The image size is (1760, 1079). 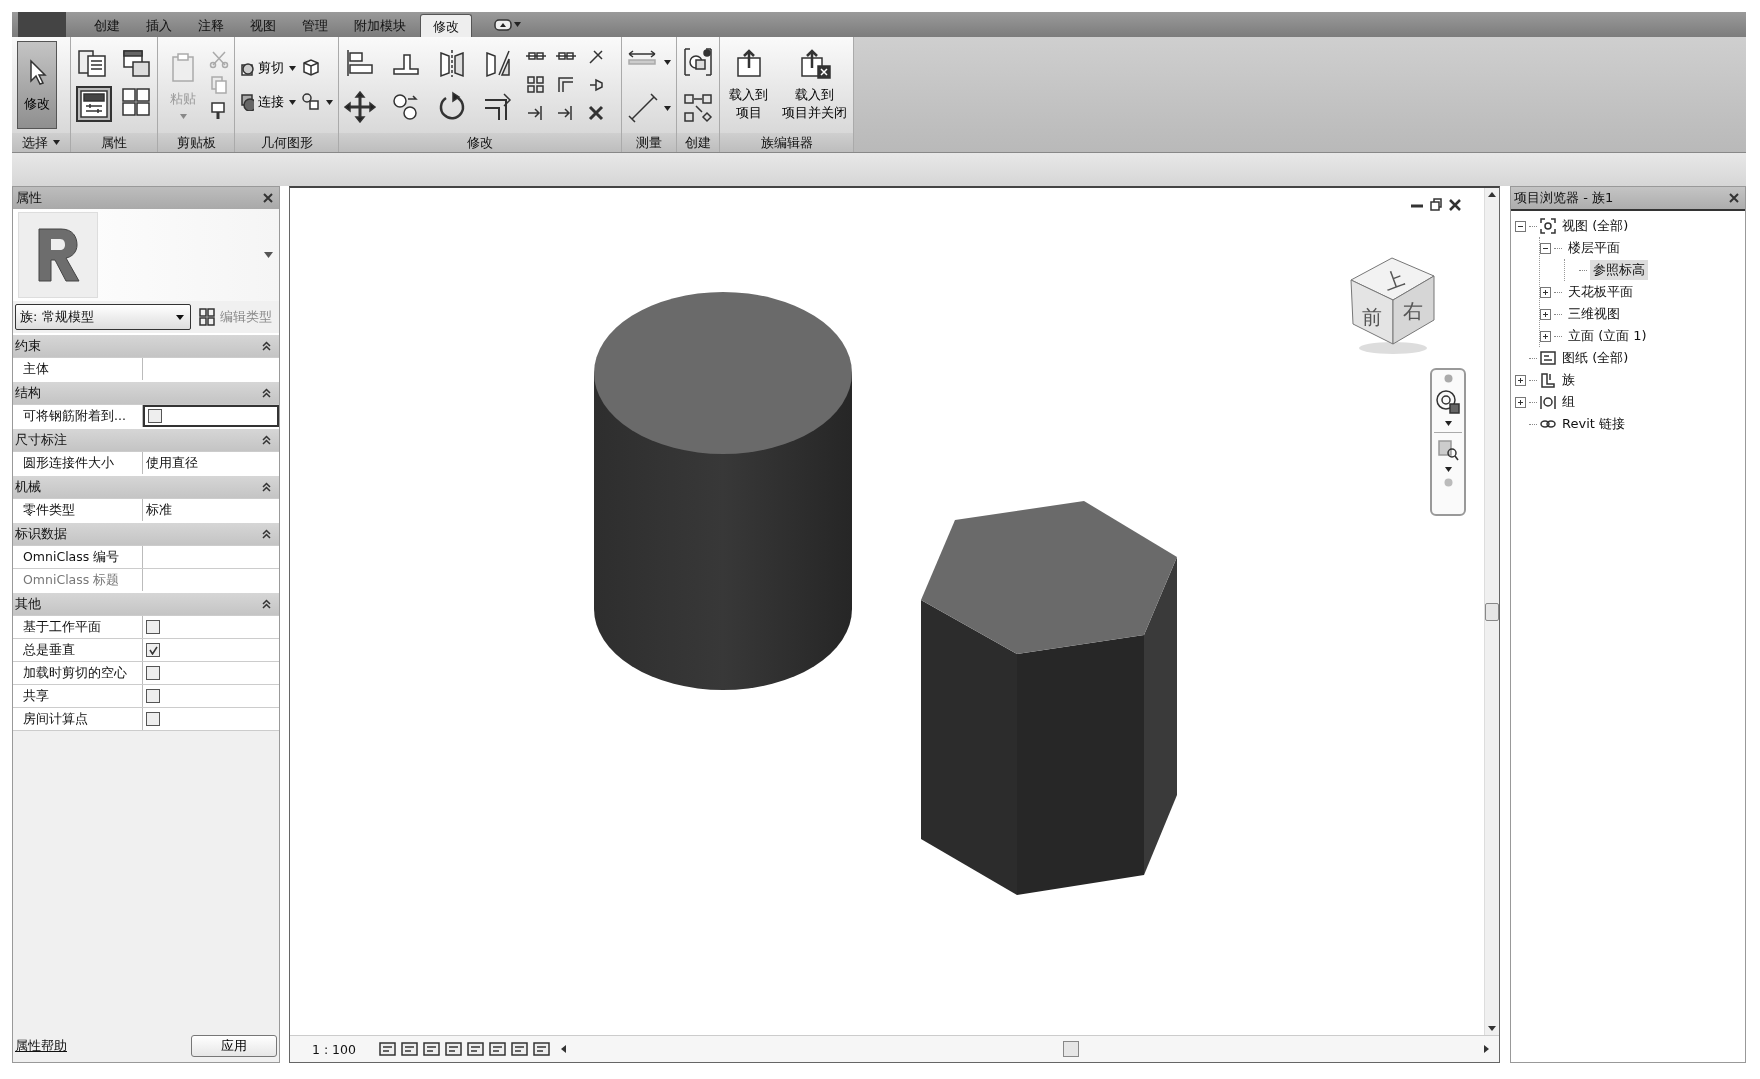 What do you see at coordinates (41, 1046) in the screenshot?
I see `help-link: 属性帮助` at bounding box center [41, 1046].